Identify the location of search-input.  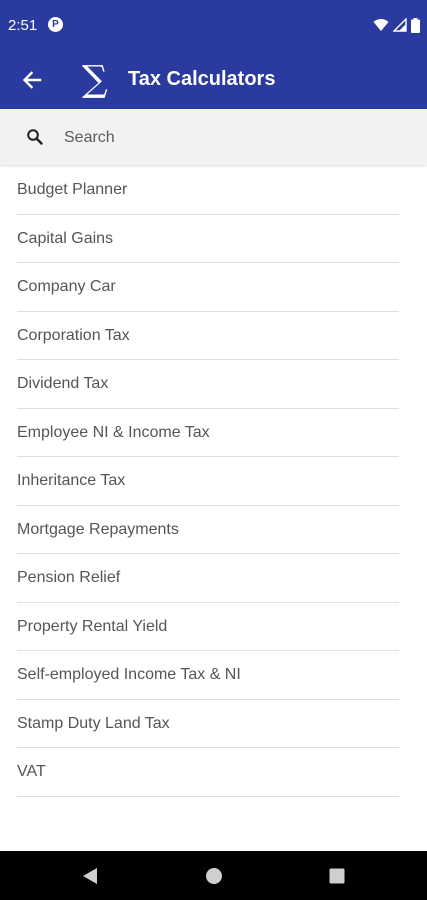
(234, 138).